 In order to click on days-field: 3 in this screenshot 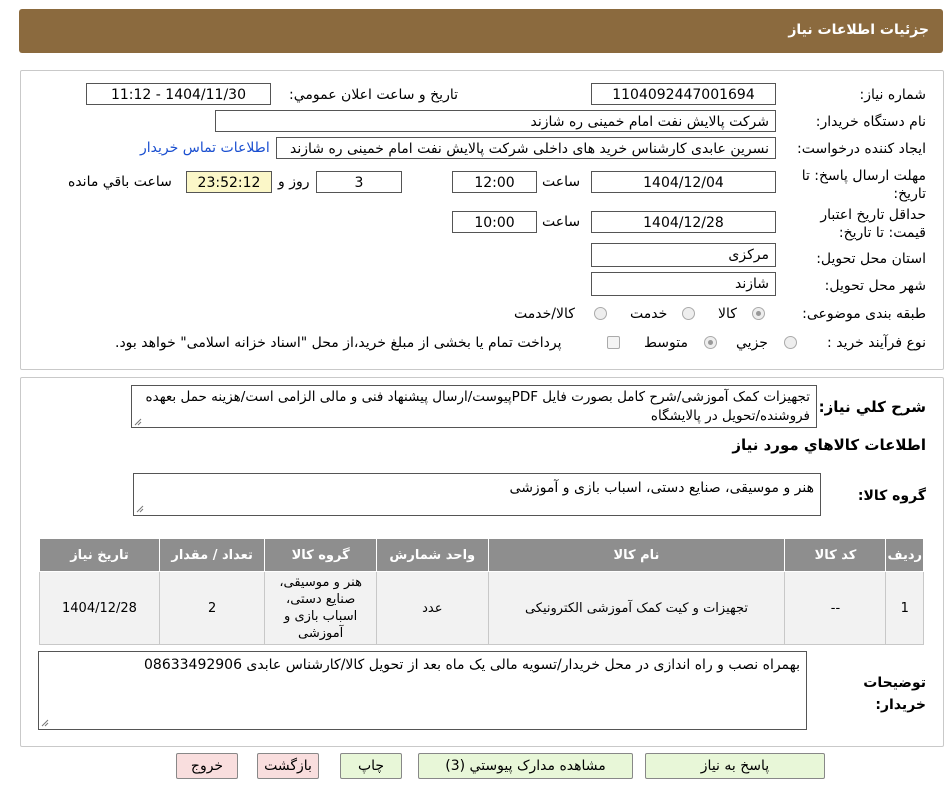, I will do `click(359, 182)`.